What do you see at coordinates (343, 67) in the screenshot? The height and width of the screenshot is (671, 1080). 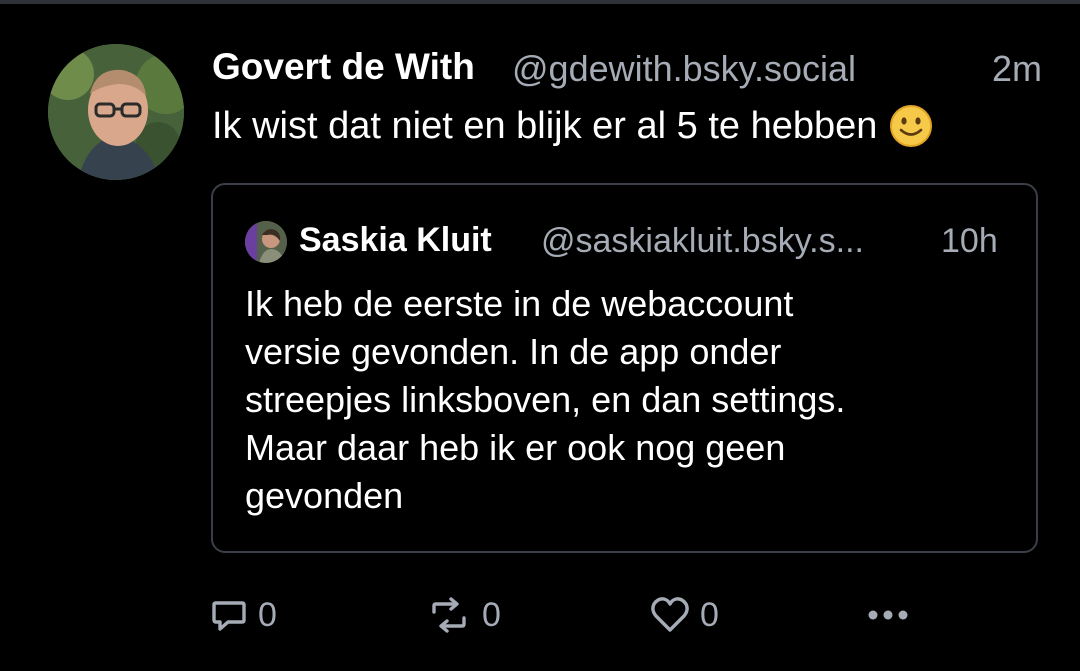 I see `author-name: Govert de With` at bounding box center [343, 67].